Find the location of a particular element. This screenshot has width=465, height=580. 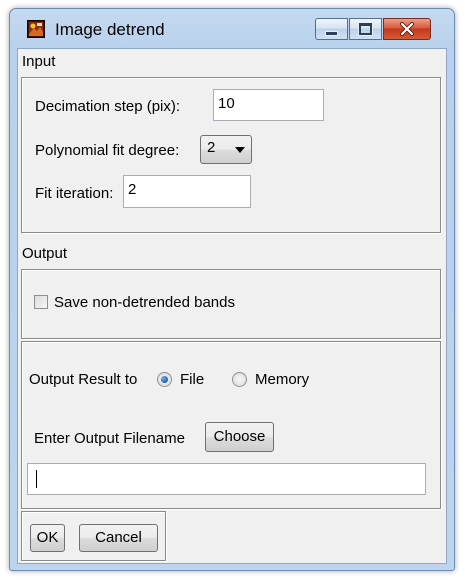

ok-button: OK is located at coordinates (47, 538).